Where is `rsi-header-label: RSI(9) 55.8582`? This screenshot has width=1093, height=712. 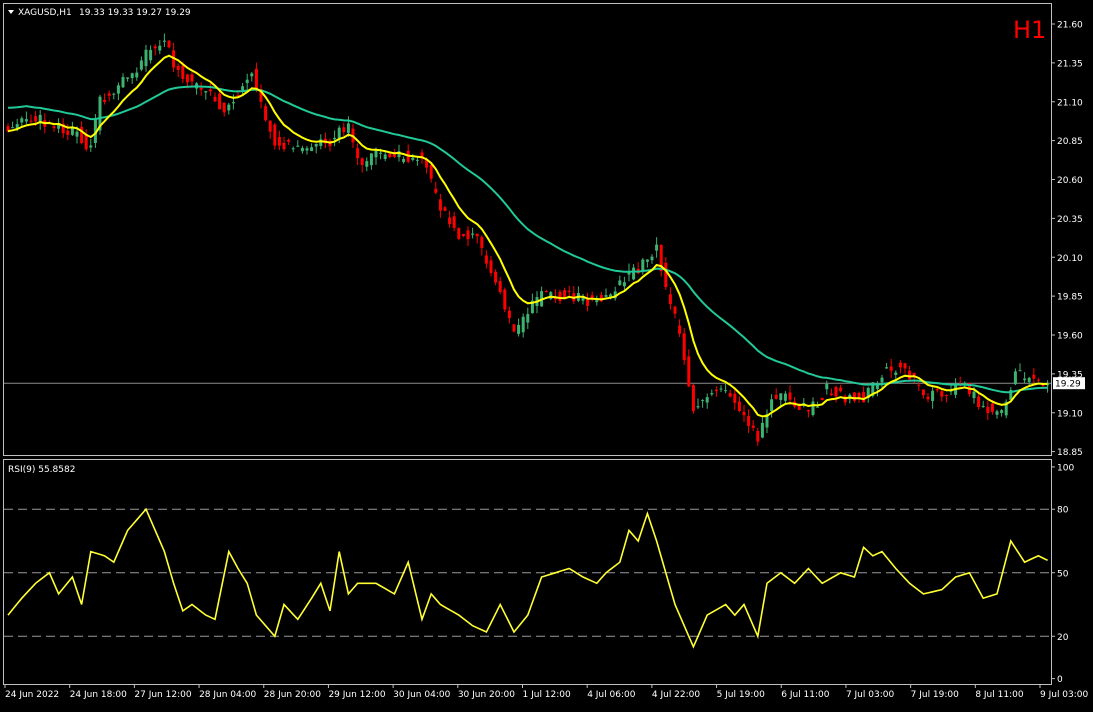 rsi-header-label: RSI(9) 55.8582 is located at coordinates (41, 470).